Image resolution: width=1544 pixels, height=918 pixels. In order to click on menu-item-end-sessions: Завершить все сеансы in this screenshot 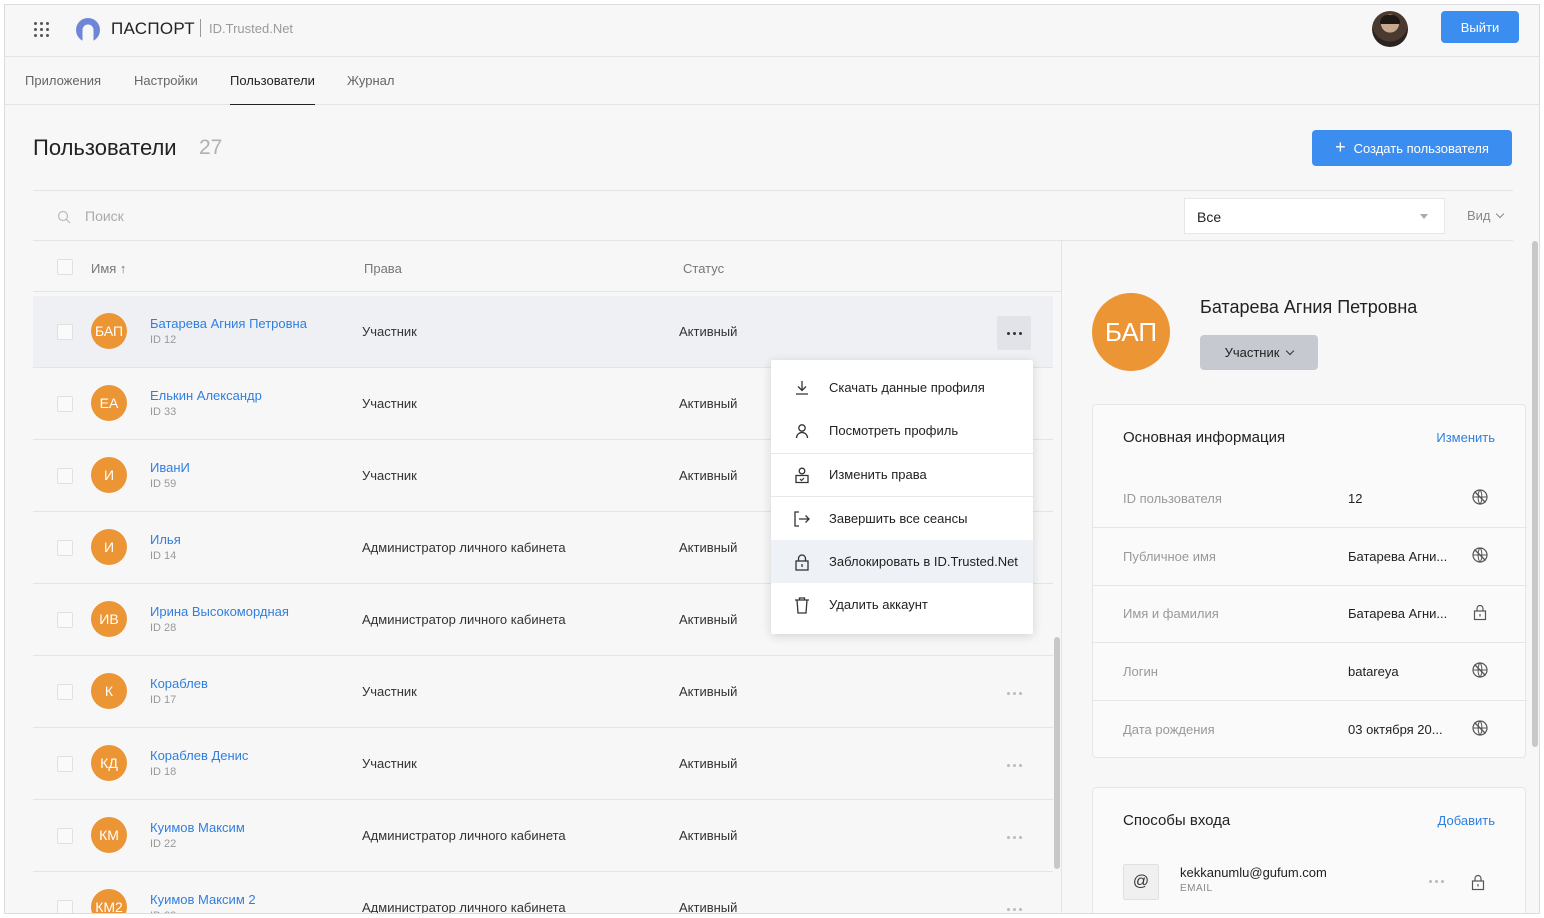, I will do `click(902, 518)`.